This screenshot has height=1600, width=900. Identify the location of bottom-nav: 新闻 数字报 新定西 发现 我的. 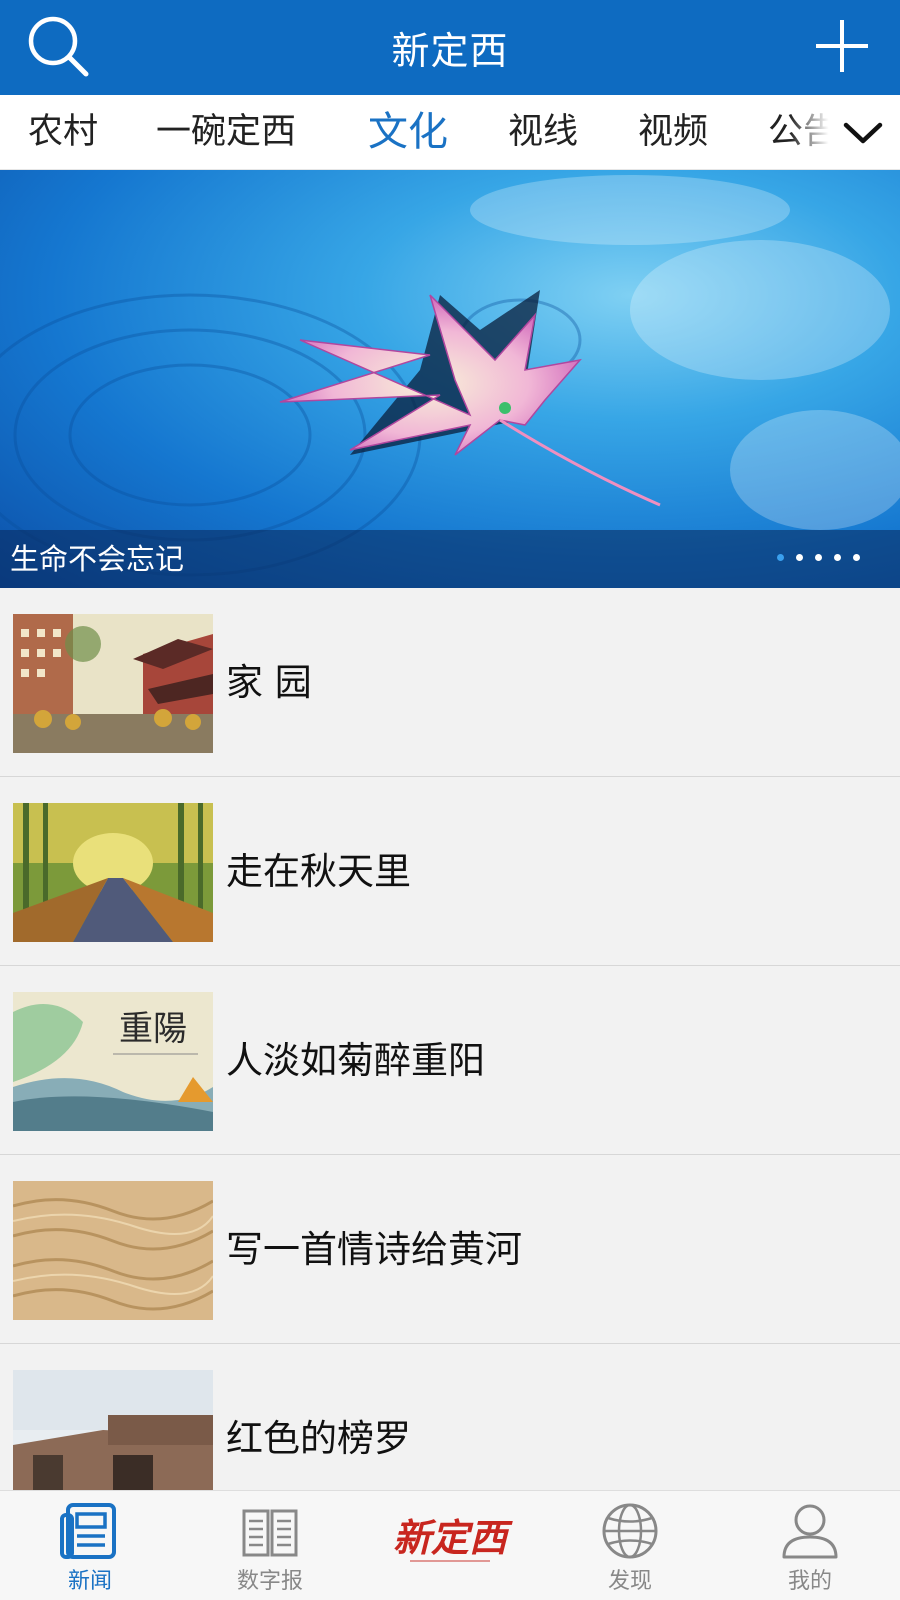
(450, 1545).